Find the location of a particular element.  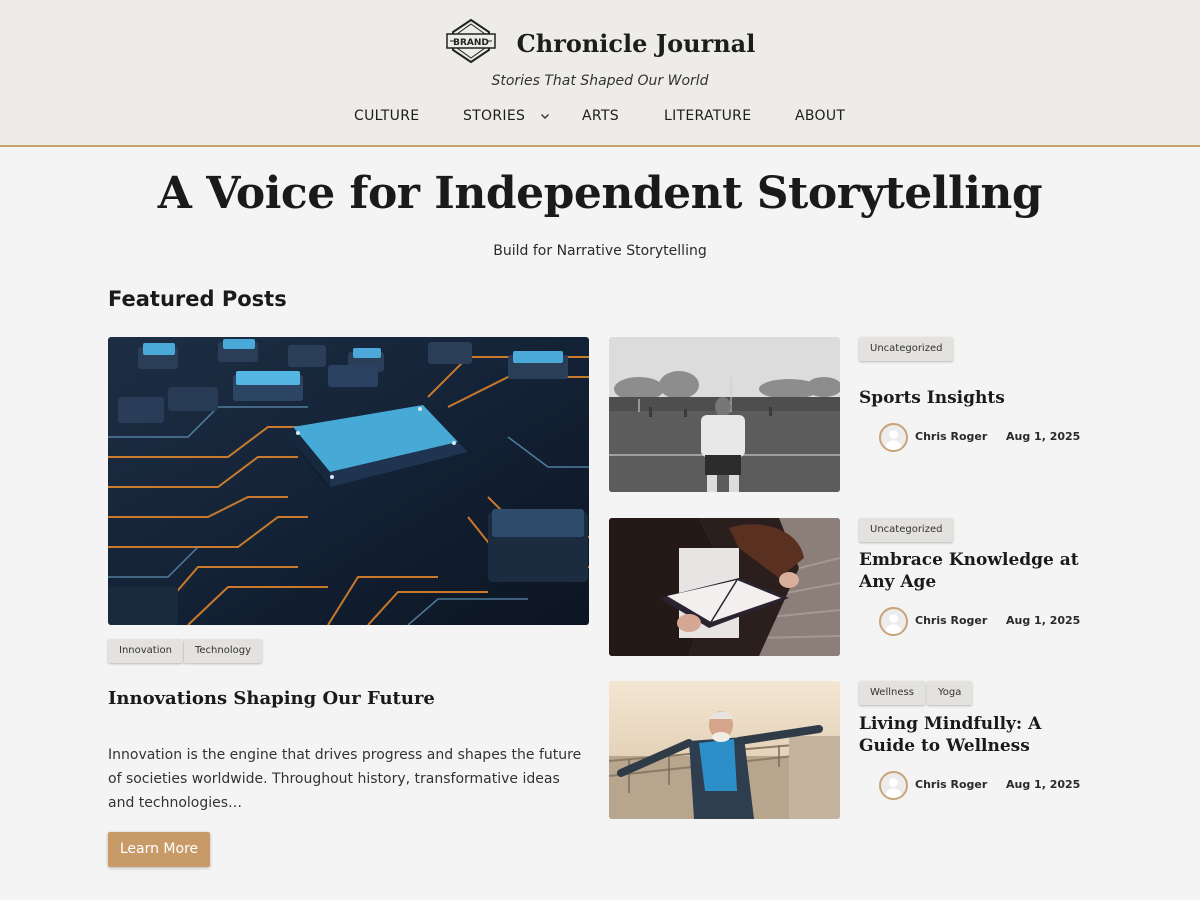

brand: BRAND Chronicle Journal is located at coordinates (600, 43).